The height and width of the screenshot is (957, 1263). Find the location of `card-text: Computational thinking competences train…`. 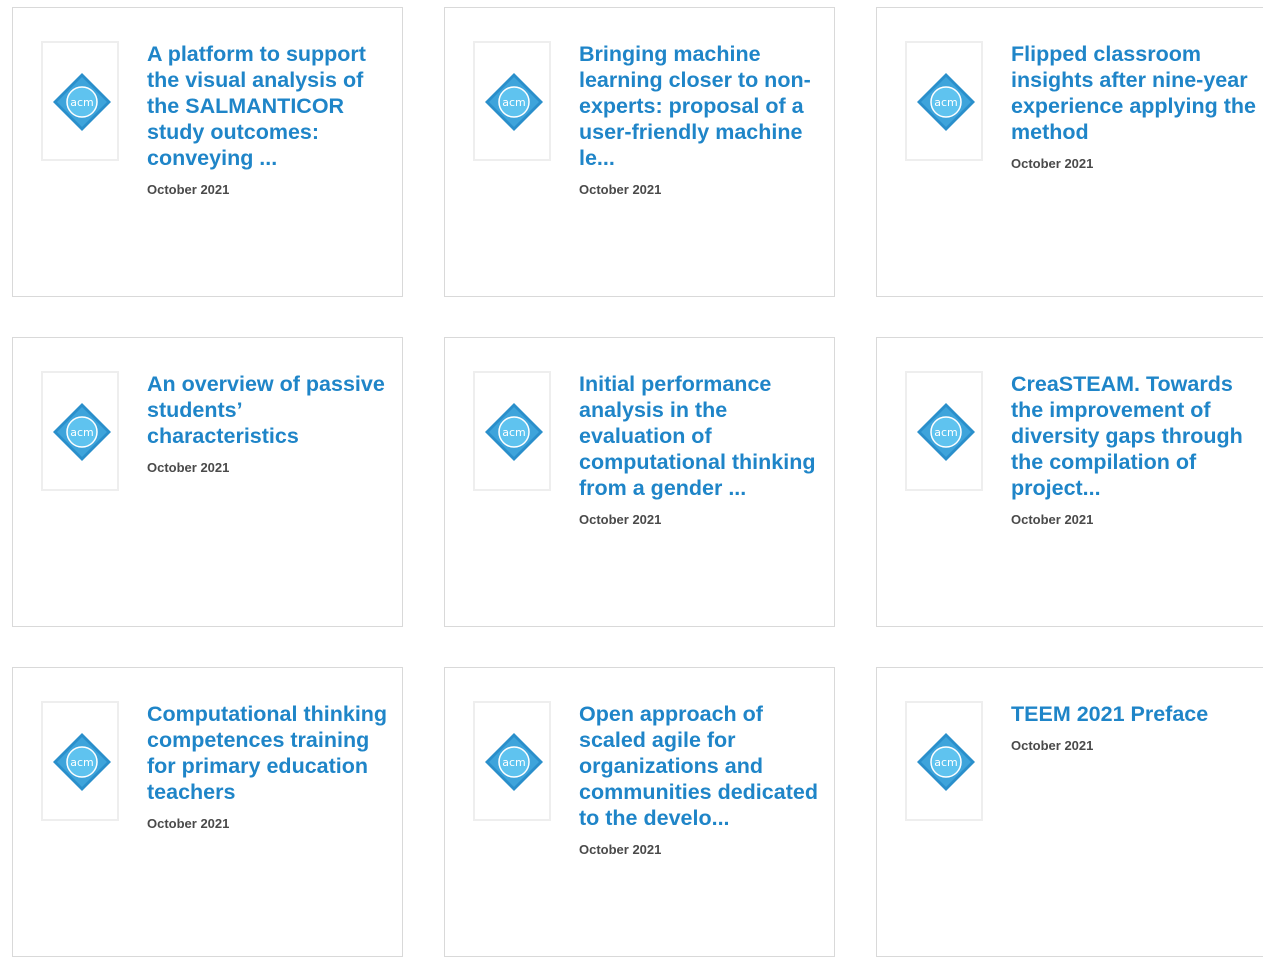

card-text: Computational thinking competences train… is located at coordinates (272, 766).